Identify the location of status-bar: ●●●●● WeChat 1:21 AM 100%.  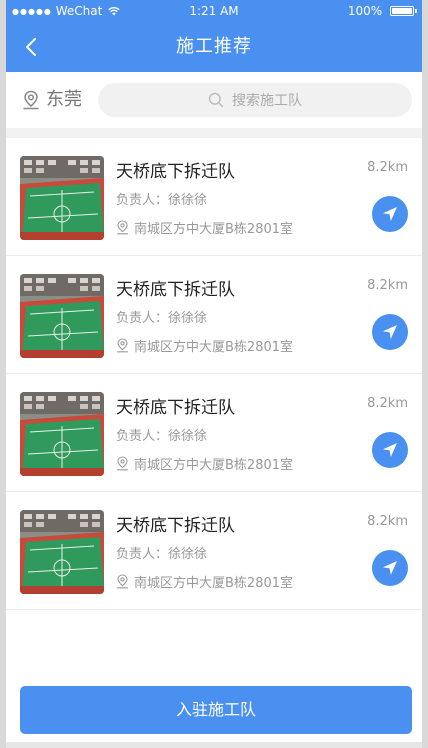
(214, 11).